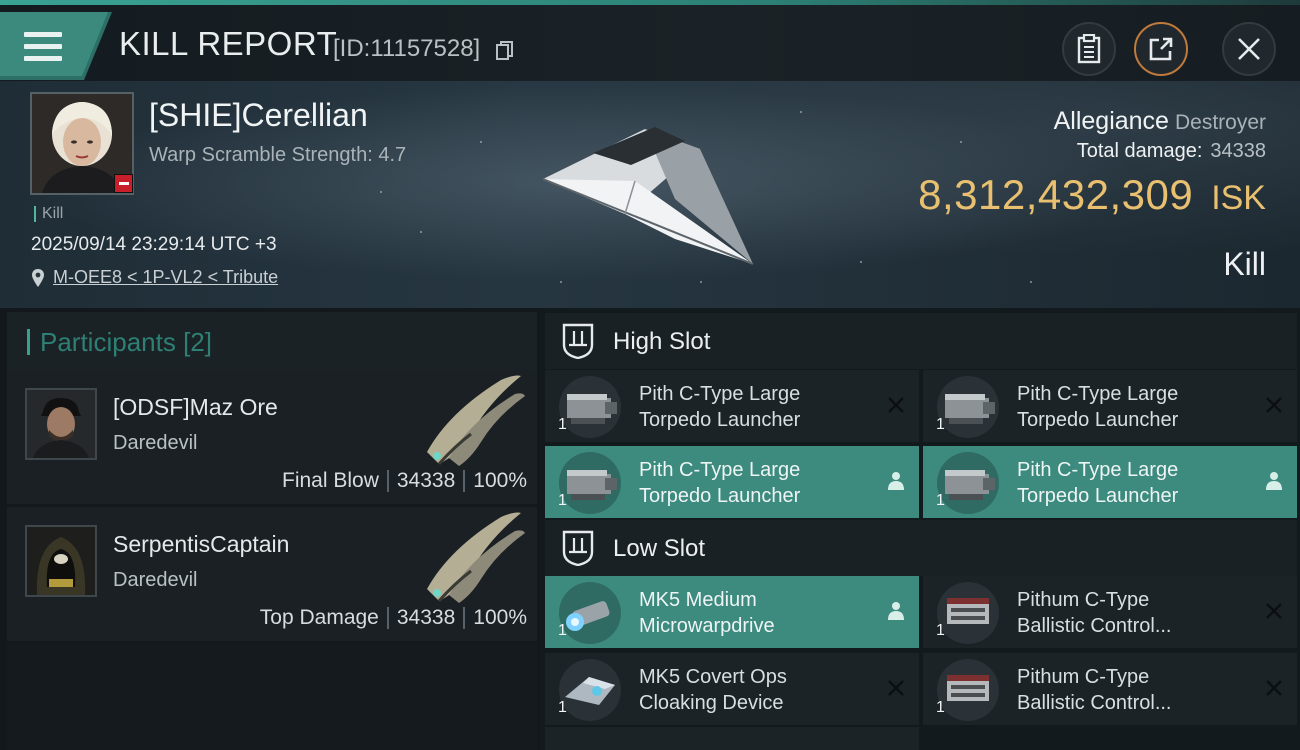  I want to click on close-button, so click(1249, 49).